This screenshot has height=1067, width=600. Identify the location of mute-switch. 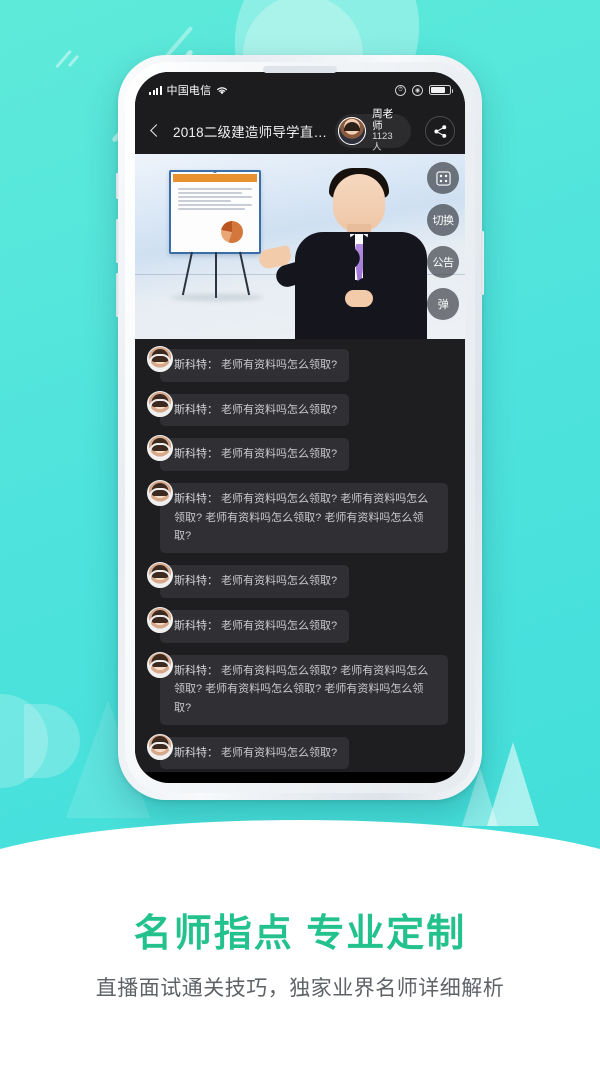
(117, 186).